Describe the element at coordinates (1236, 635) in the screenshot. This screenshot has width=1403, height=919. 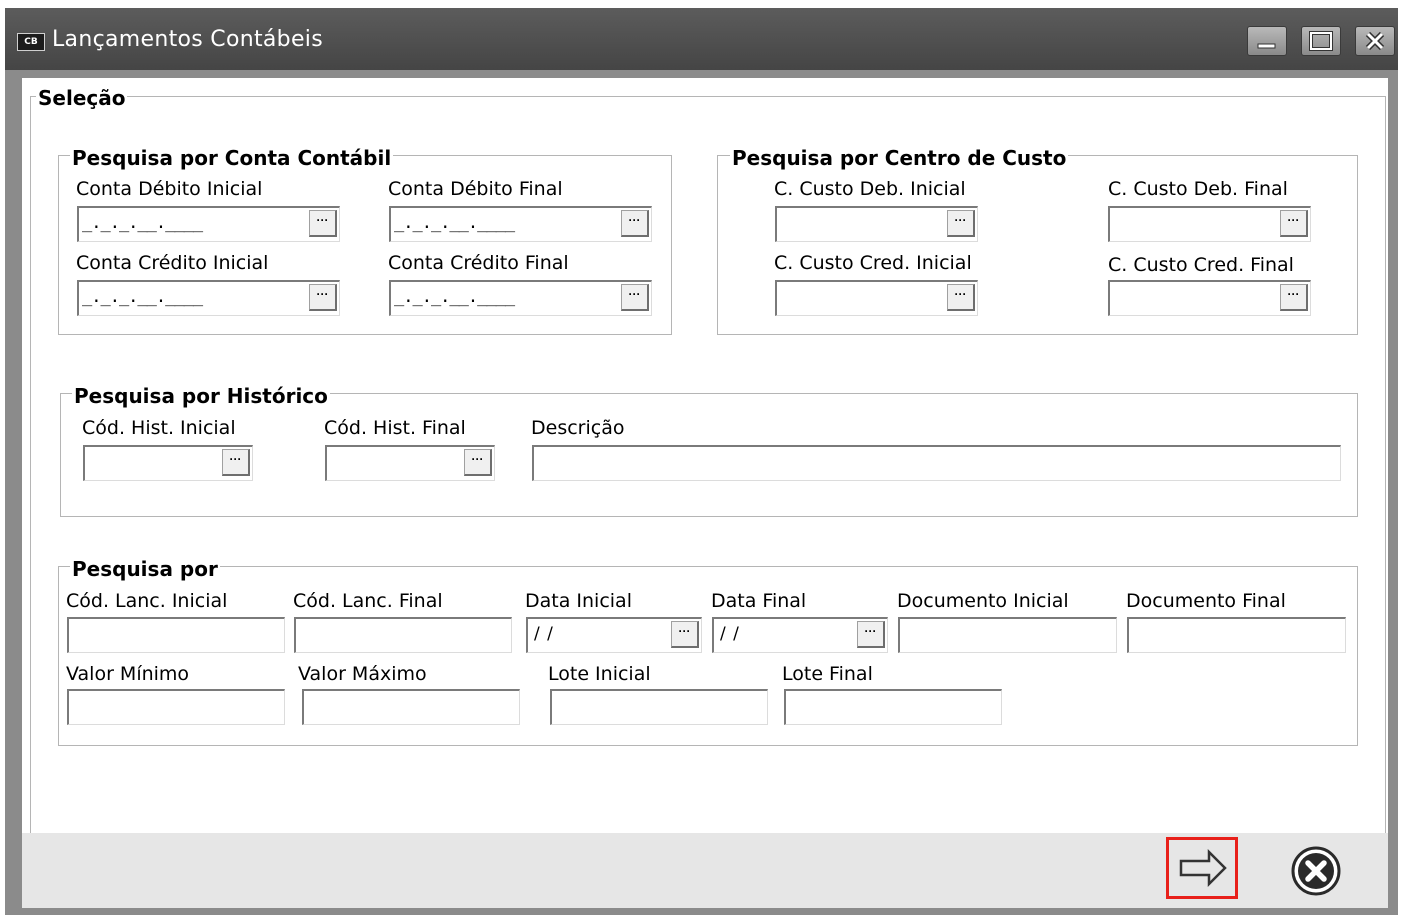
I see `doc-final-input` at that location.